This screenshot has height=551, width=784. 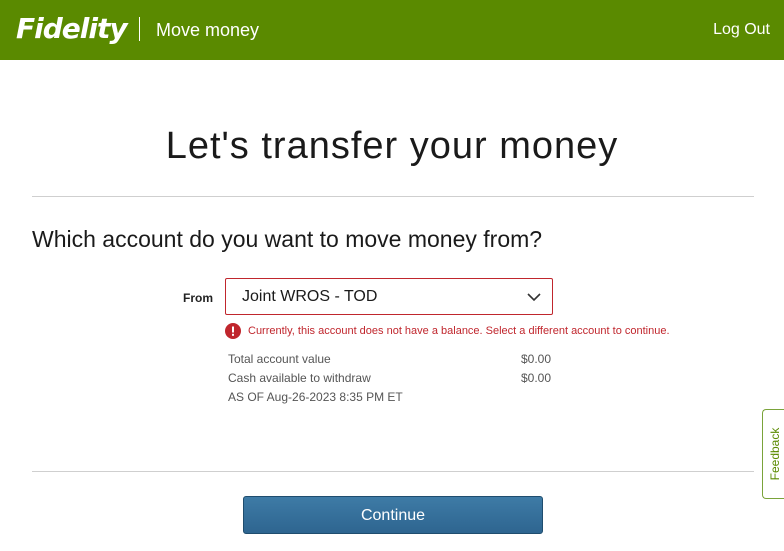 I want to click on total-account-value: $0.00, so click(x=535, y=359).